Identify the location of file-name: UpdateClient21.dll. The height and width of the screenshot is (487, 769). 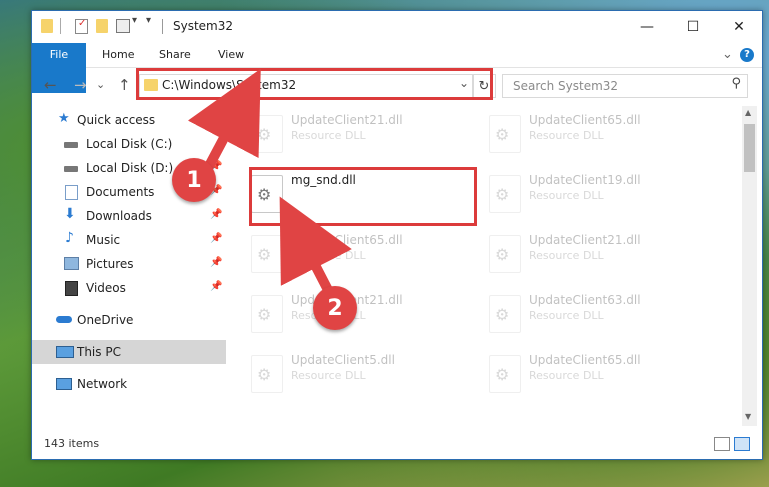
(347, 120).